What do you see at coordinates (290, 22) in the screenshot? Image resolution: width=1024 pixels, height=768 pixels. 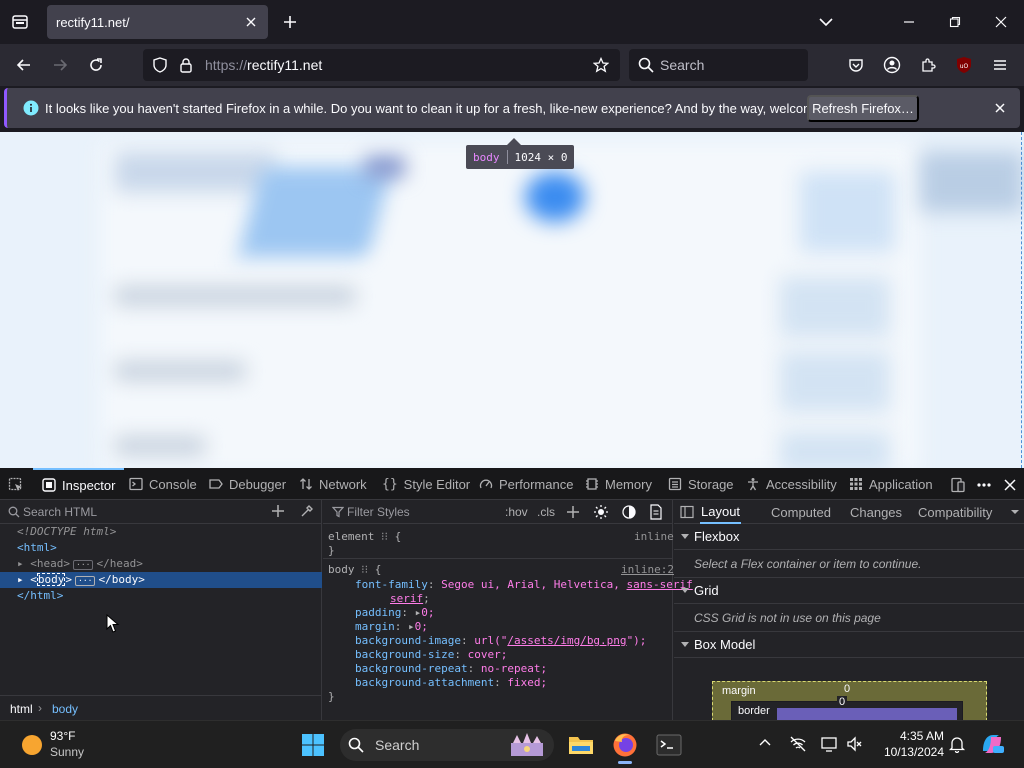 I see `new-tab-button` at bounding box center [290, 22].